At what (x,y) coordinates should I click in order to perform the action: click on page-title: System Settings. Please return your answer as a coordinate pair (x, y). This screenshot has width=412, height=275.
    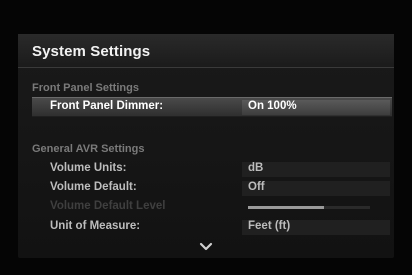
    Looking at the image, I should click on (91, 51).